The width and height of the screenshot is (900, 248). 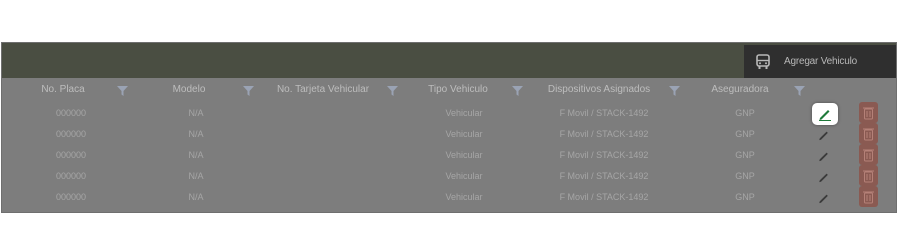 I want to click on toolbar: Agregar Vehiculo, so click(x=449, y=60).